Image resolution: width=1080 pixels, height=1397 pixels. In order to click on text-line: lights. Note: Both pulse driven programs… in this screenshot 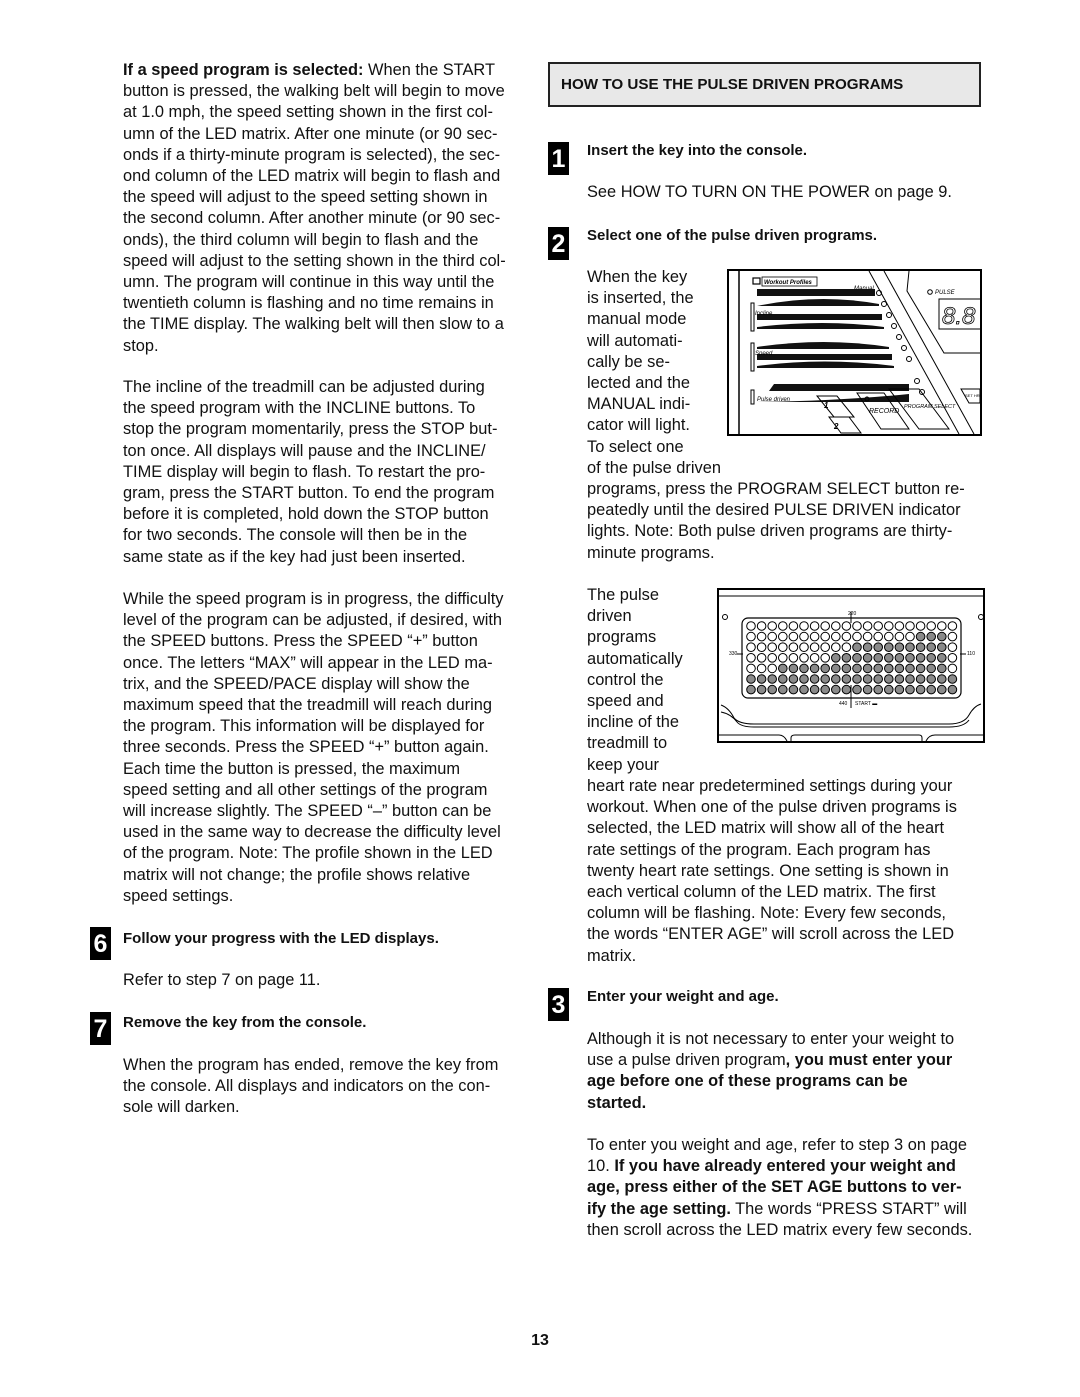, I will do `click(770, 531)`.